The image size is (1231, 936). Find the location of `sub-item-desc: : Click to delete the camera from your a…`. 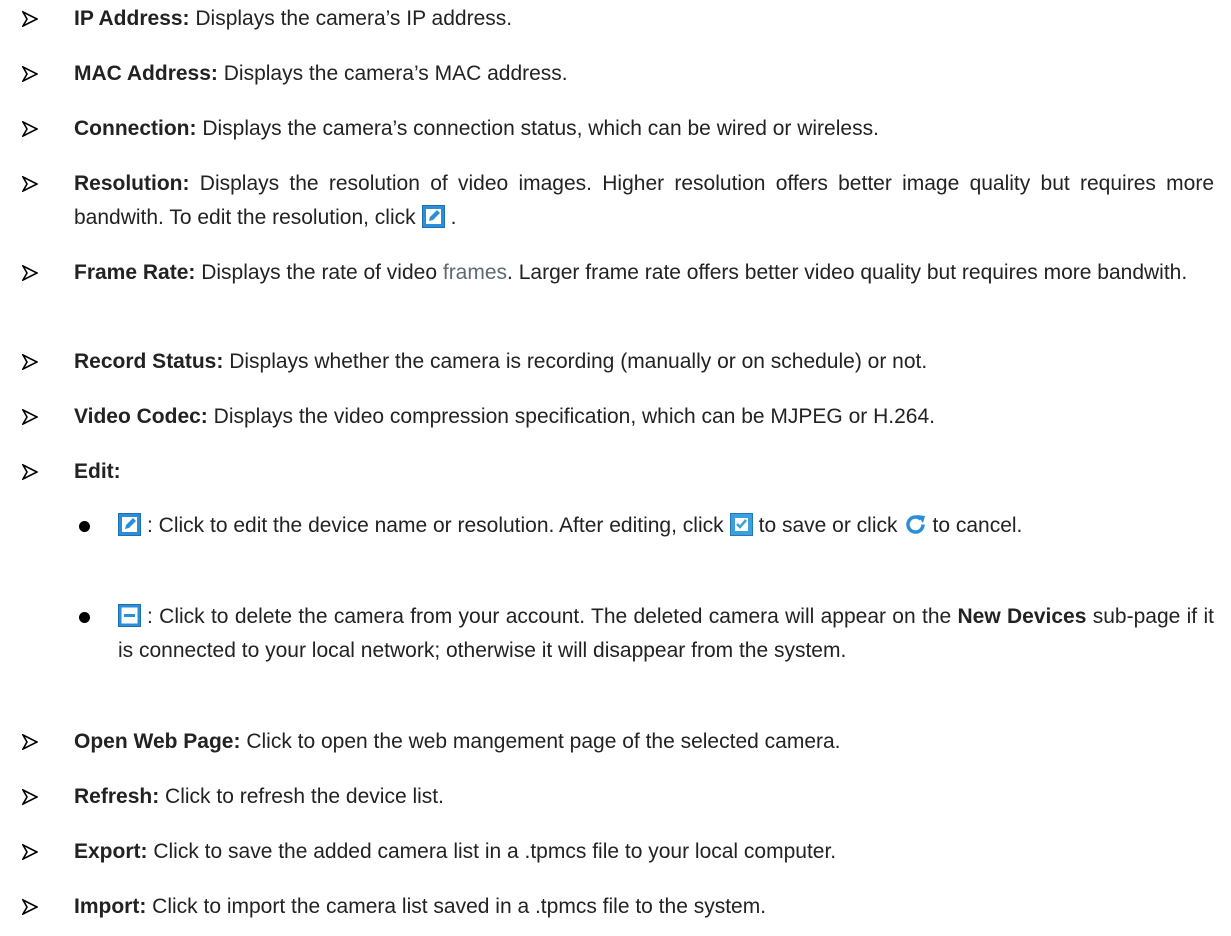

sub-item-desc: : Click to delete the camera from your a… is located at coordinates (549, 616).